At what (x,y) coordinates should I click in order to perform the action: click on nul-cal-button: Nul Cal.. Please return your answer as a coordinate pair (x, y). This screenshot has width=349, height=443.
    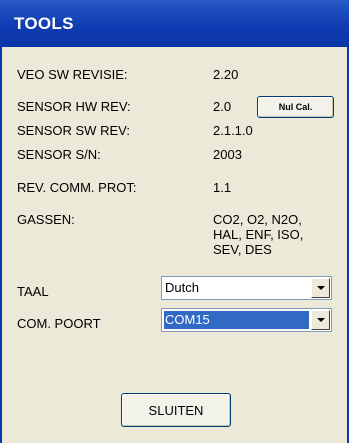
    Looking at the image, I should click on (295, 107).